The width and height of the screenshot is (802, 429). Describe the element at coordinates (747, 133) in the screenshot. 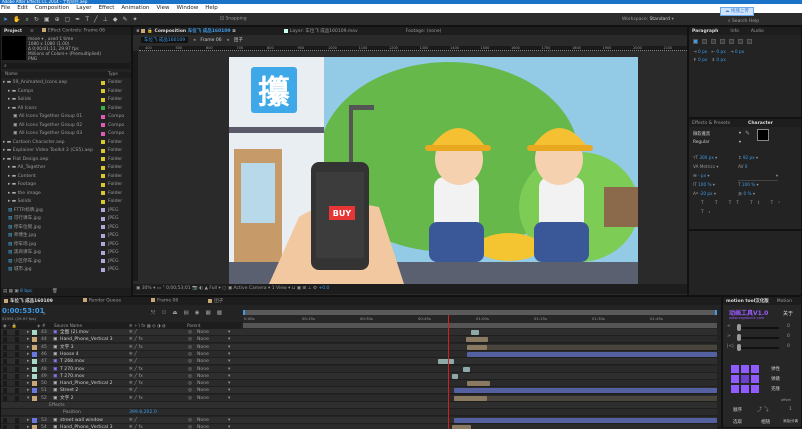

I see `eyedropper-icon: ✎` at that location.